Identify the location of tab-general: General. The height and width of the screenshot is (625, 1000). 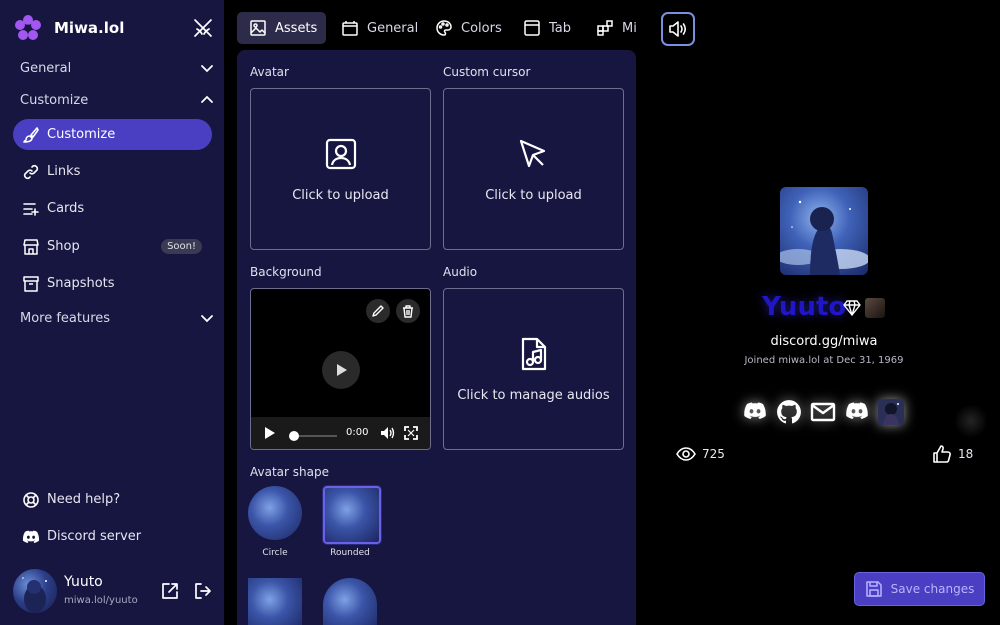
(379, 28).